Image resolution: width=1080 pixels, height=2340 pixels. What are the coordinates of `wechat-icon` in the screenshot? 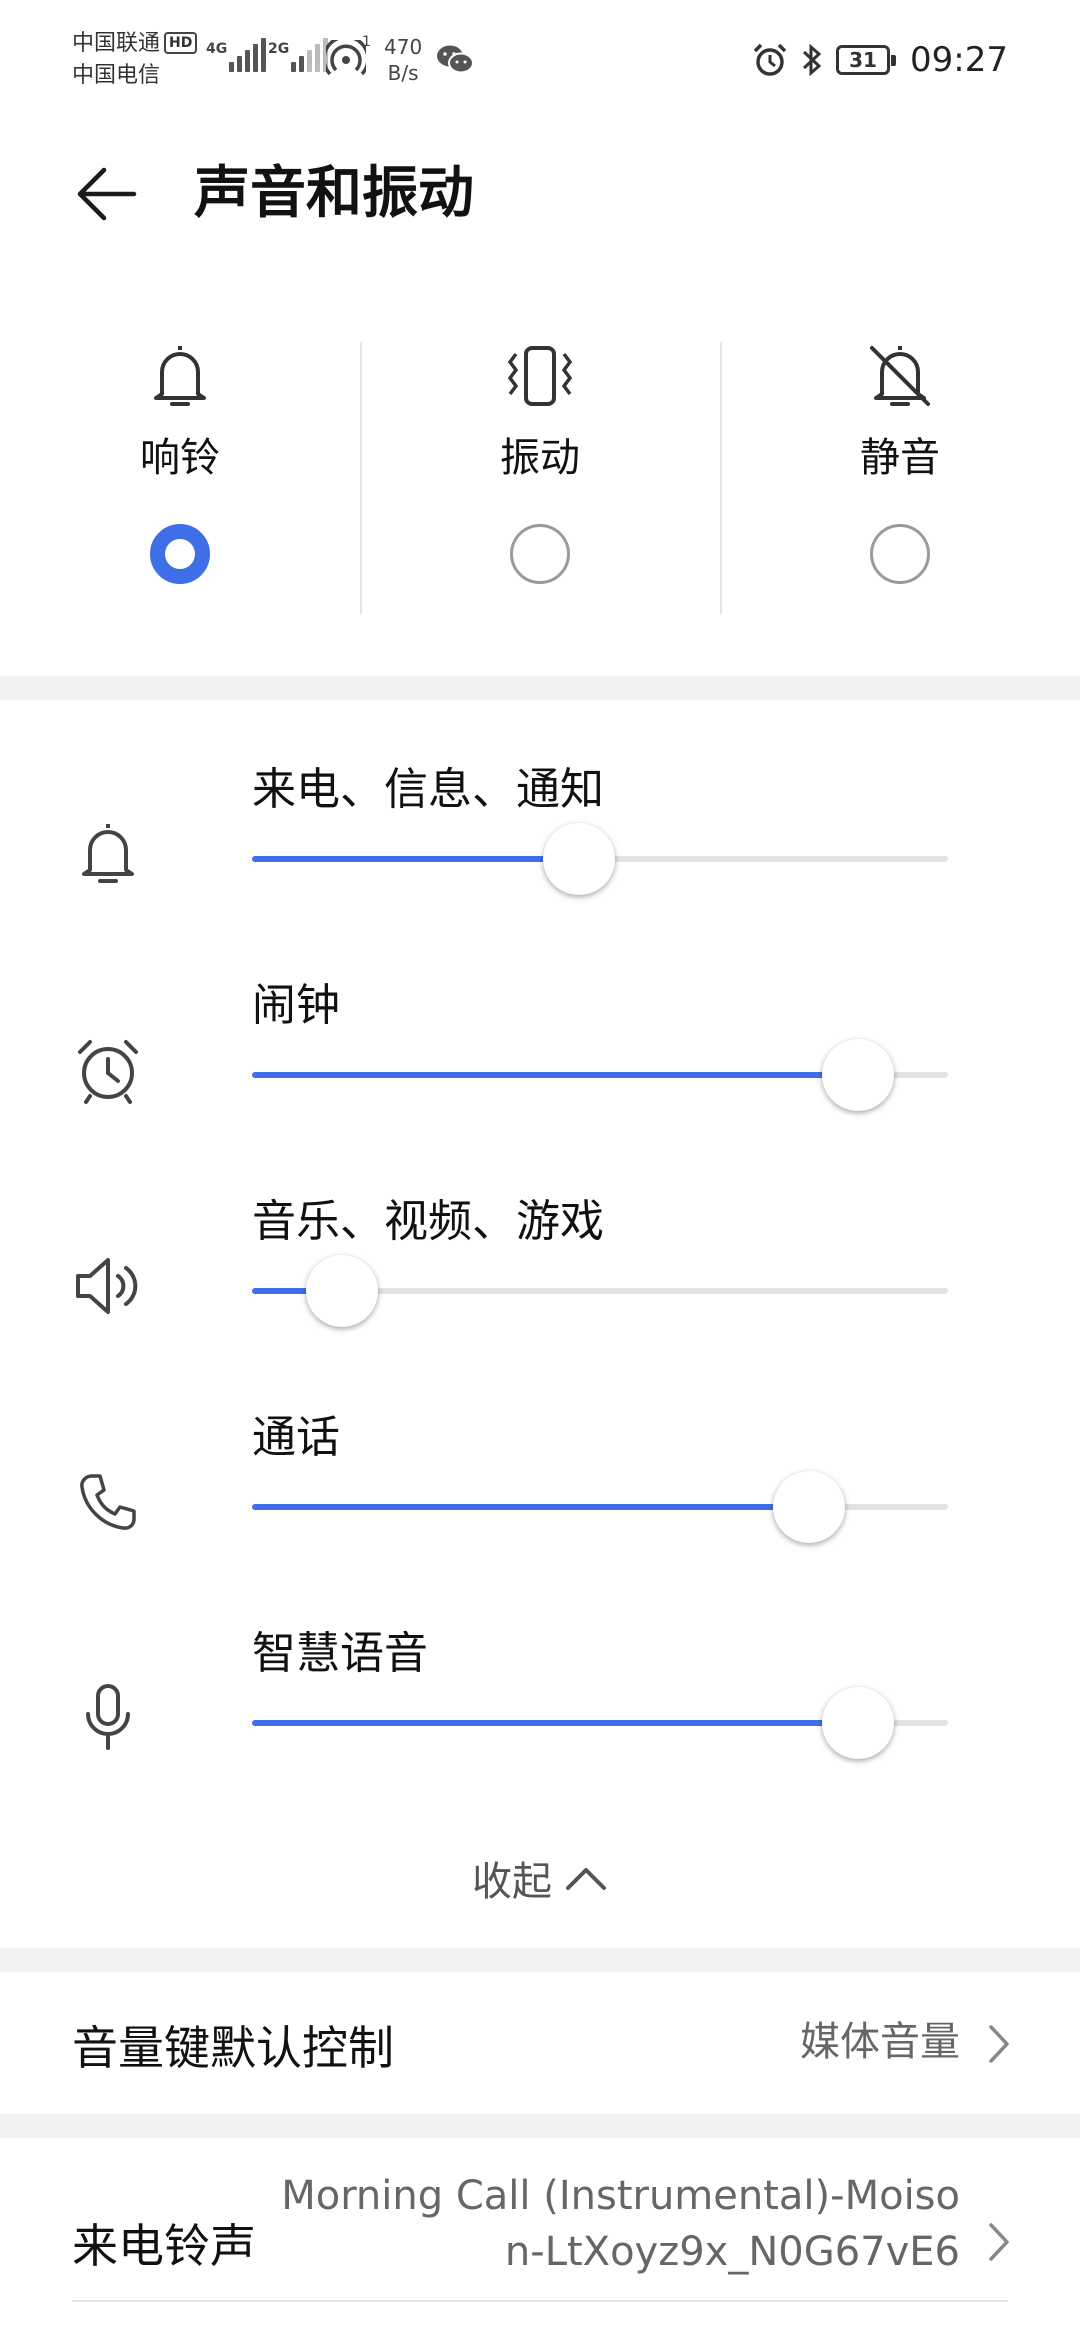 It's located at (455, 59).